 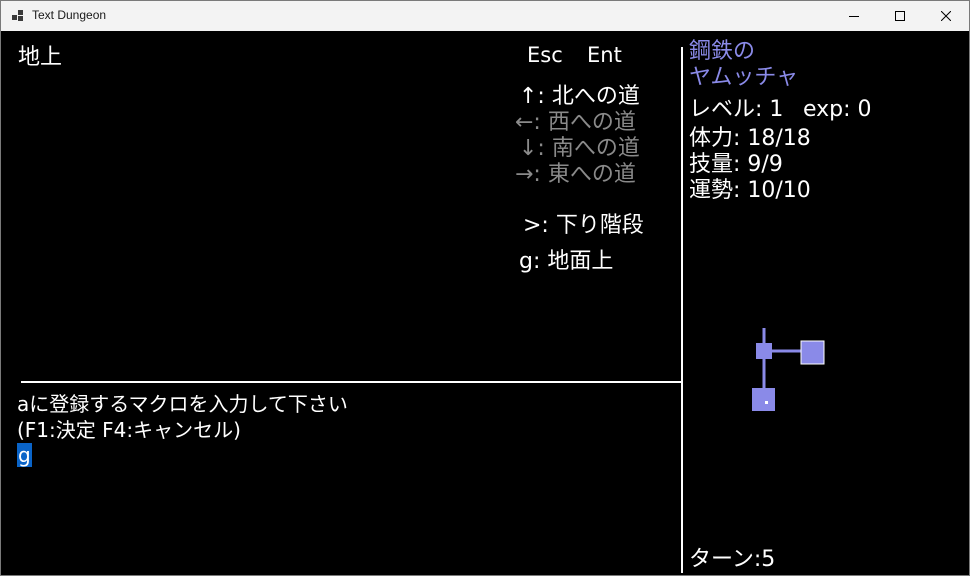 What do you see at coordinates (837, 109) in the screenshot?
I see `stat-exp: exp: 0` at bounding box center [837, 109].